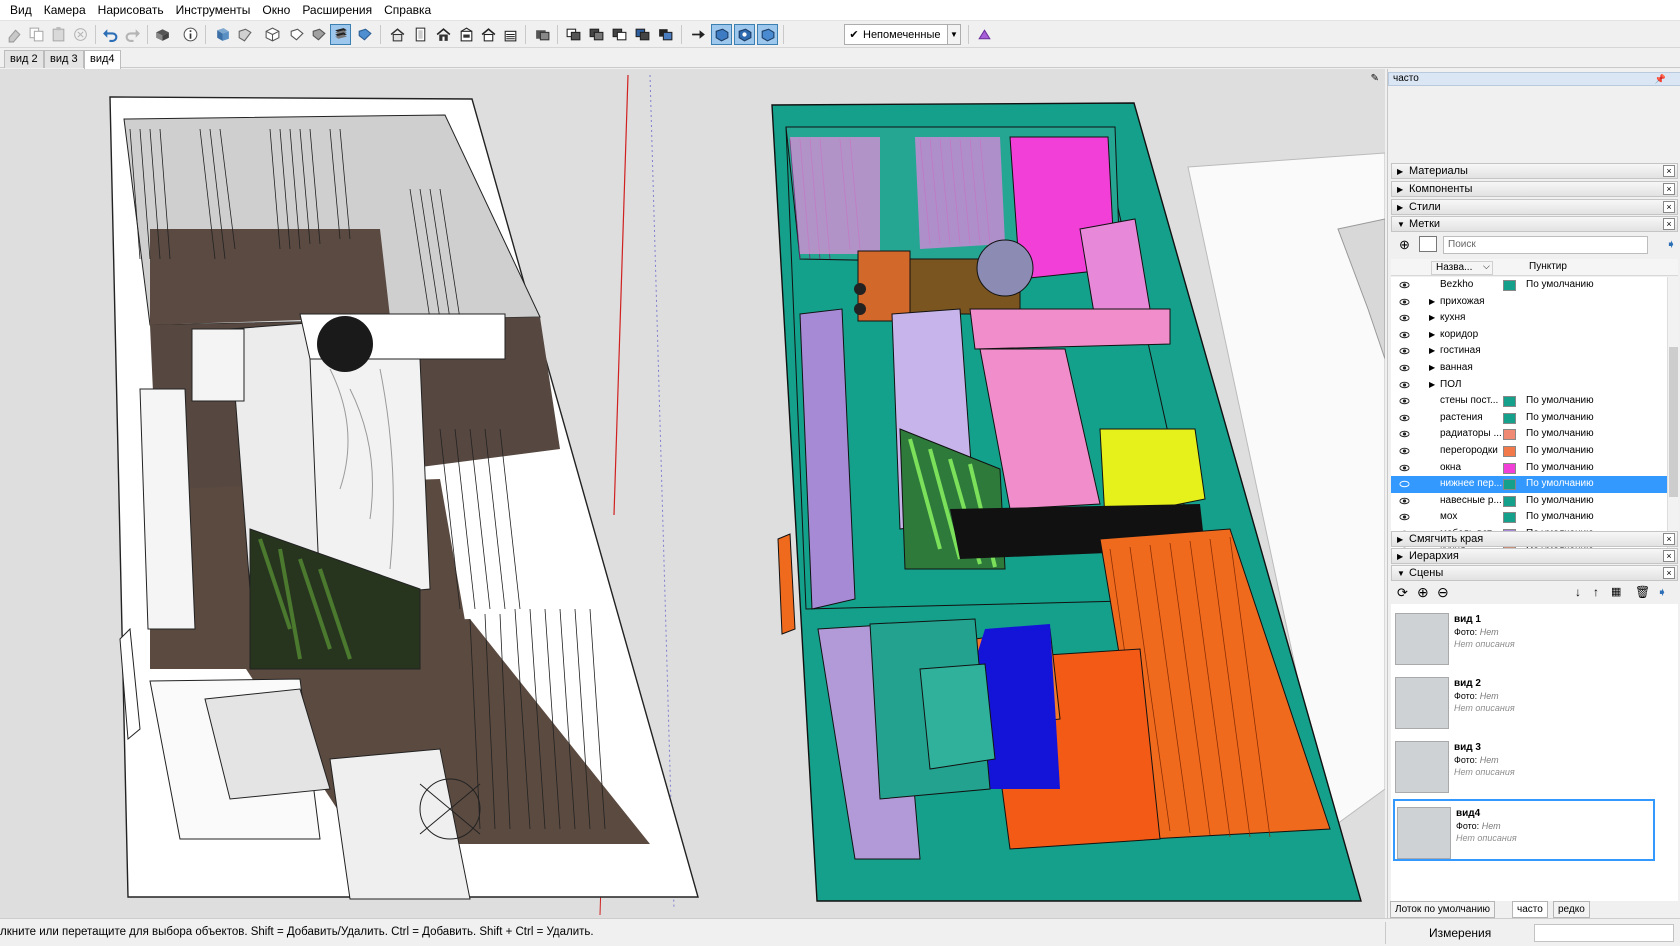  Describe the element at coordinates (1471, 451) in the screenshot. I see `tag-name: перегородки` at that location.